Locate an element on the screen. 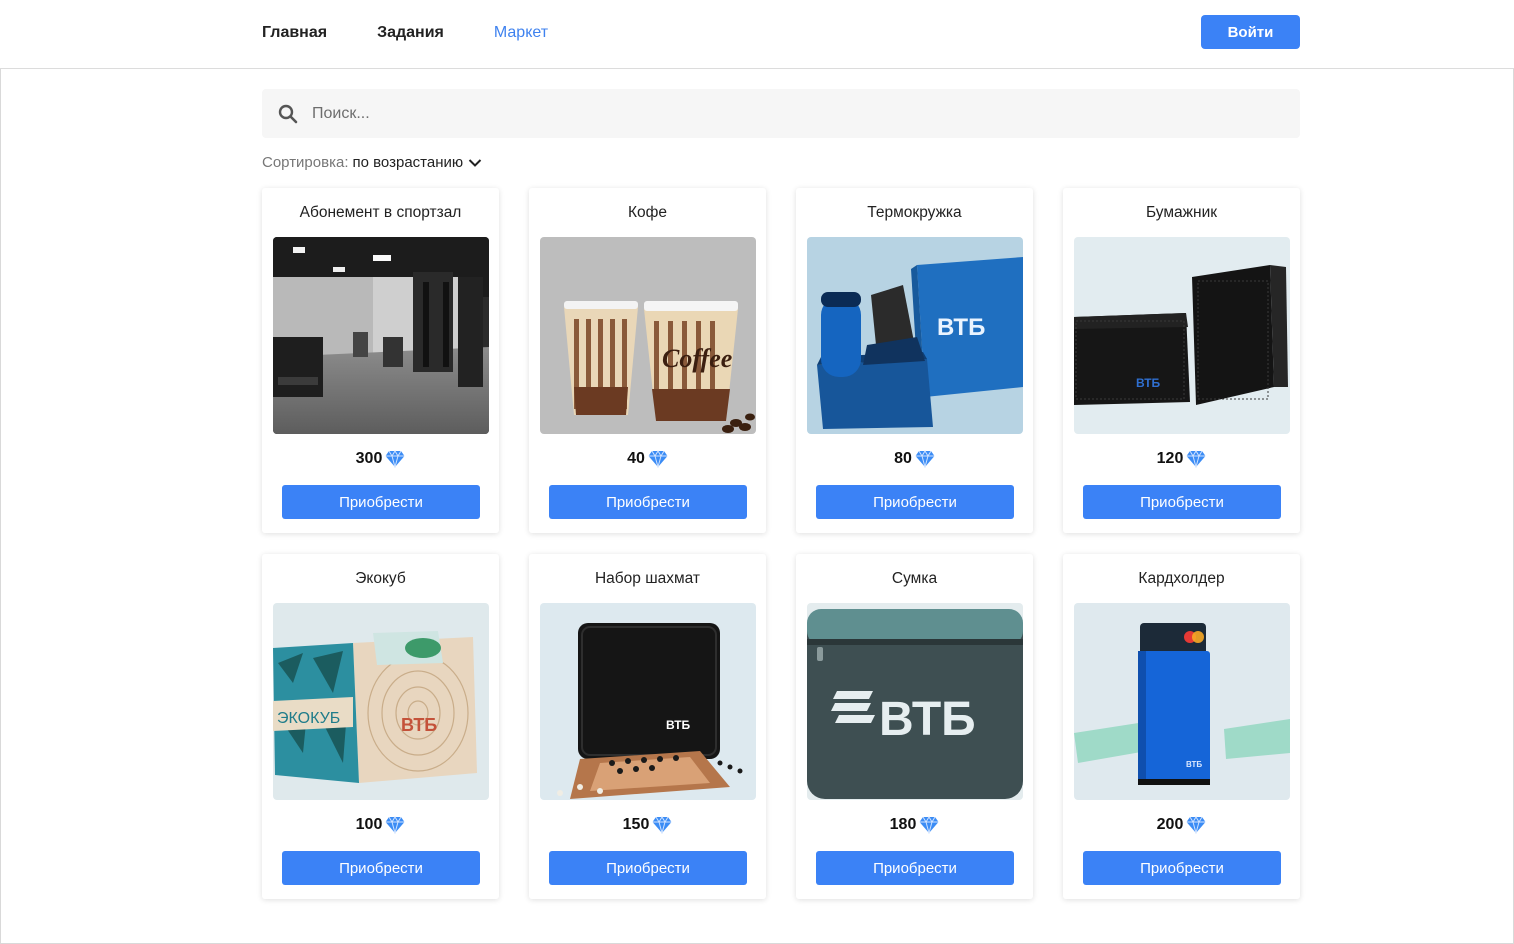 This screenshot has width=1514, height=944. product-card: Сумка ВТБ 180 Приобрести is located at coordinates (914, 726).